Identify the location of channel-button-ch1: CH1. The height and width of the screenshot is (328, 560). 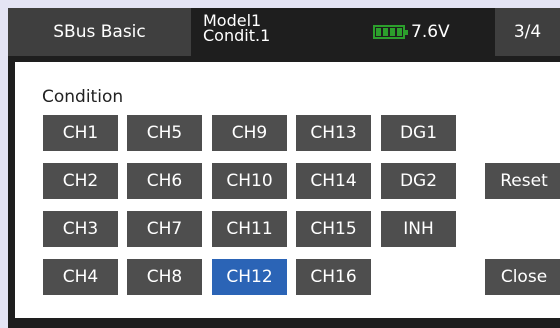
(80, 133).